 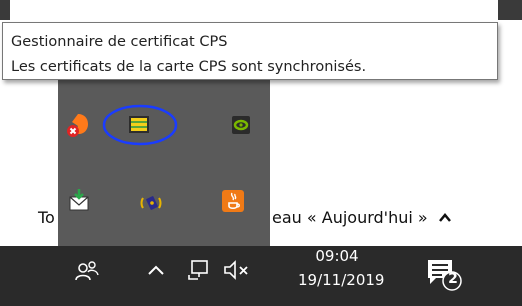 What do you see at coordinates (350, 217) in the screenshot?
I see `ticker-text: eau « Aujourd'hui »` at bounding box center [350, 217].